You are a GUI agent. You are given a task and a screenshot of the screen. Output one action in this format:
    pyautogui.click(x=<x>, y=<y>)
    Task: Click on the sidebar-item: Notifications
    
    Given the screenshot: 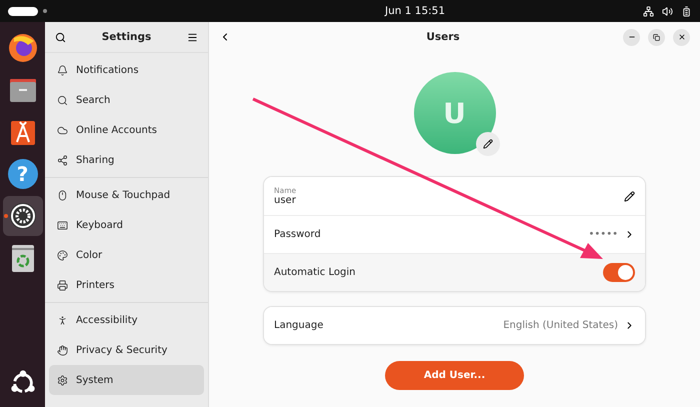 What is the action you would take?
    pyautogui.click(x=126, y=70)
    